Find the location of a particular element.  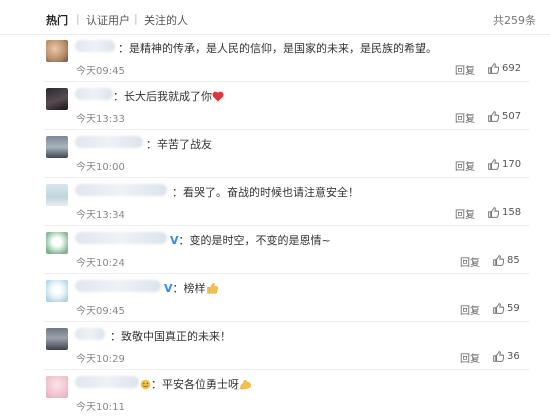

like-button: 158 is located at coordinates (504, 212).